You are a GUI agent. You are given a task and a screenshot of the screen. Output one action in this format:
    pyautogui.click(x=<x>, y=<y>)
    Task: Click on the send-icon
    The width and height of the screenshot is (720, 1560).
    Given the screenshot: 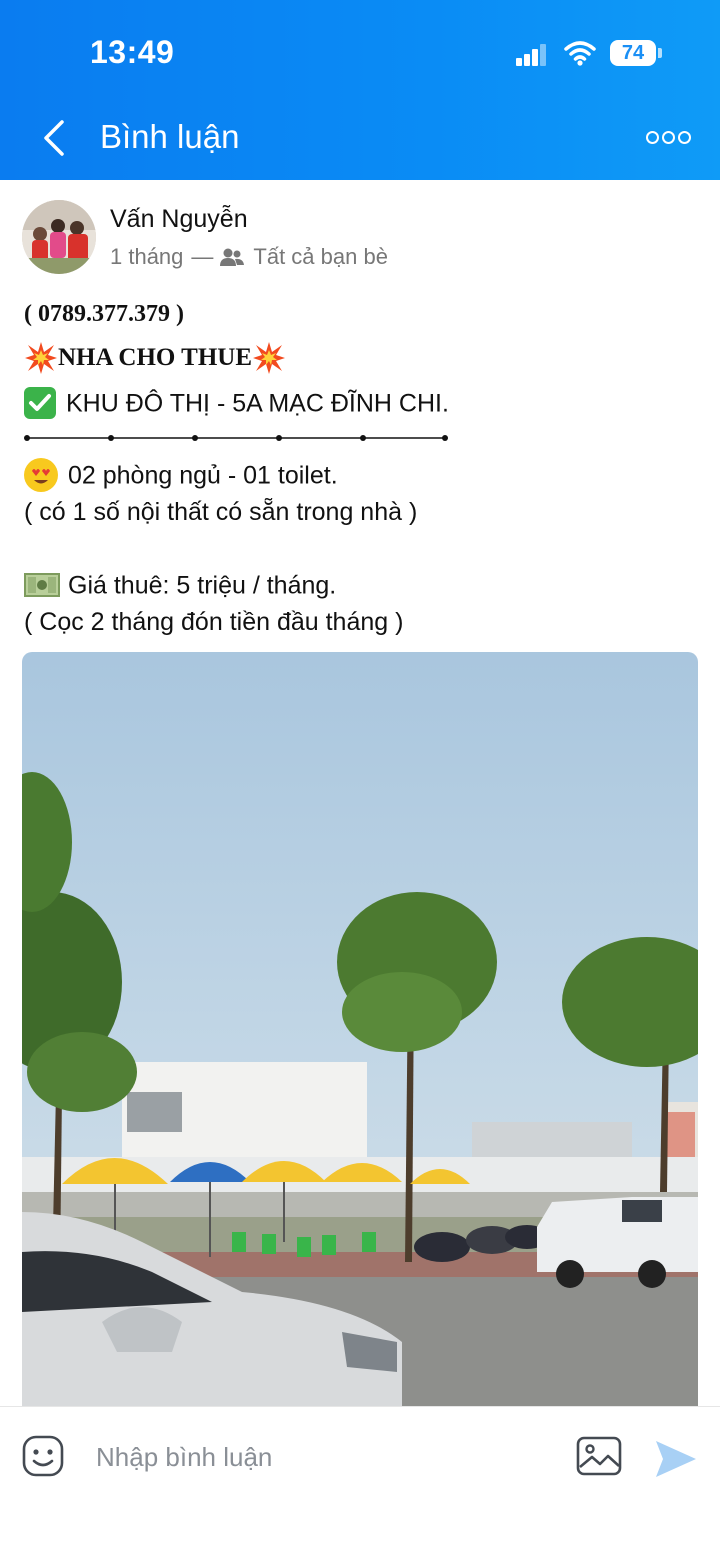 What is the action you would take?
    pyautogui.click(x=676, y=1459)
    